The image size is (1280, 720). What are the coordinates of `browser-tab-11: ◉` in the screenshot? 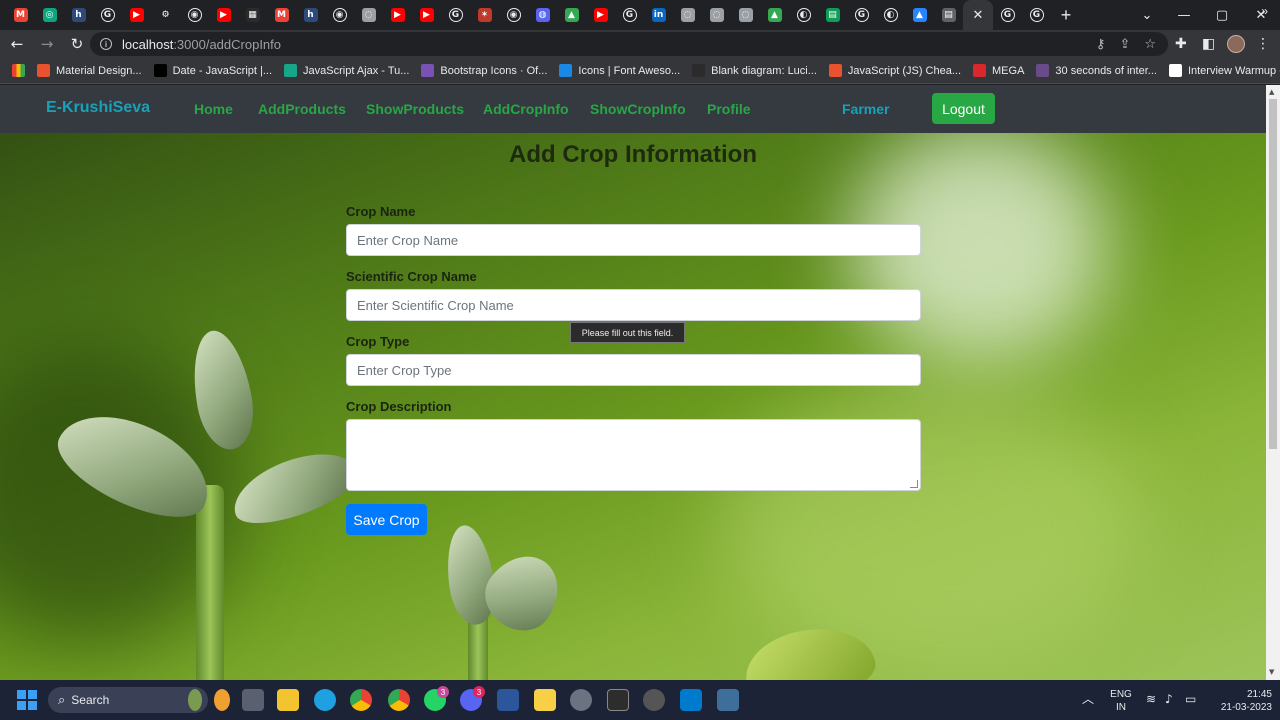 It's located at (339, 15).